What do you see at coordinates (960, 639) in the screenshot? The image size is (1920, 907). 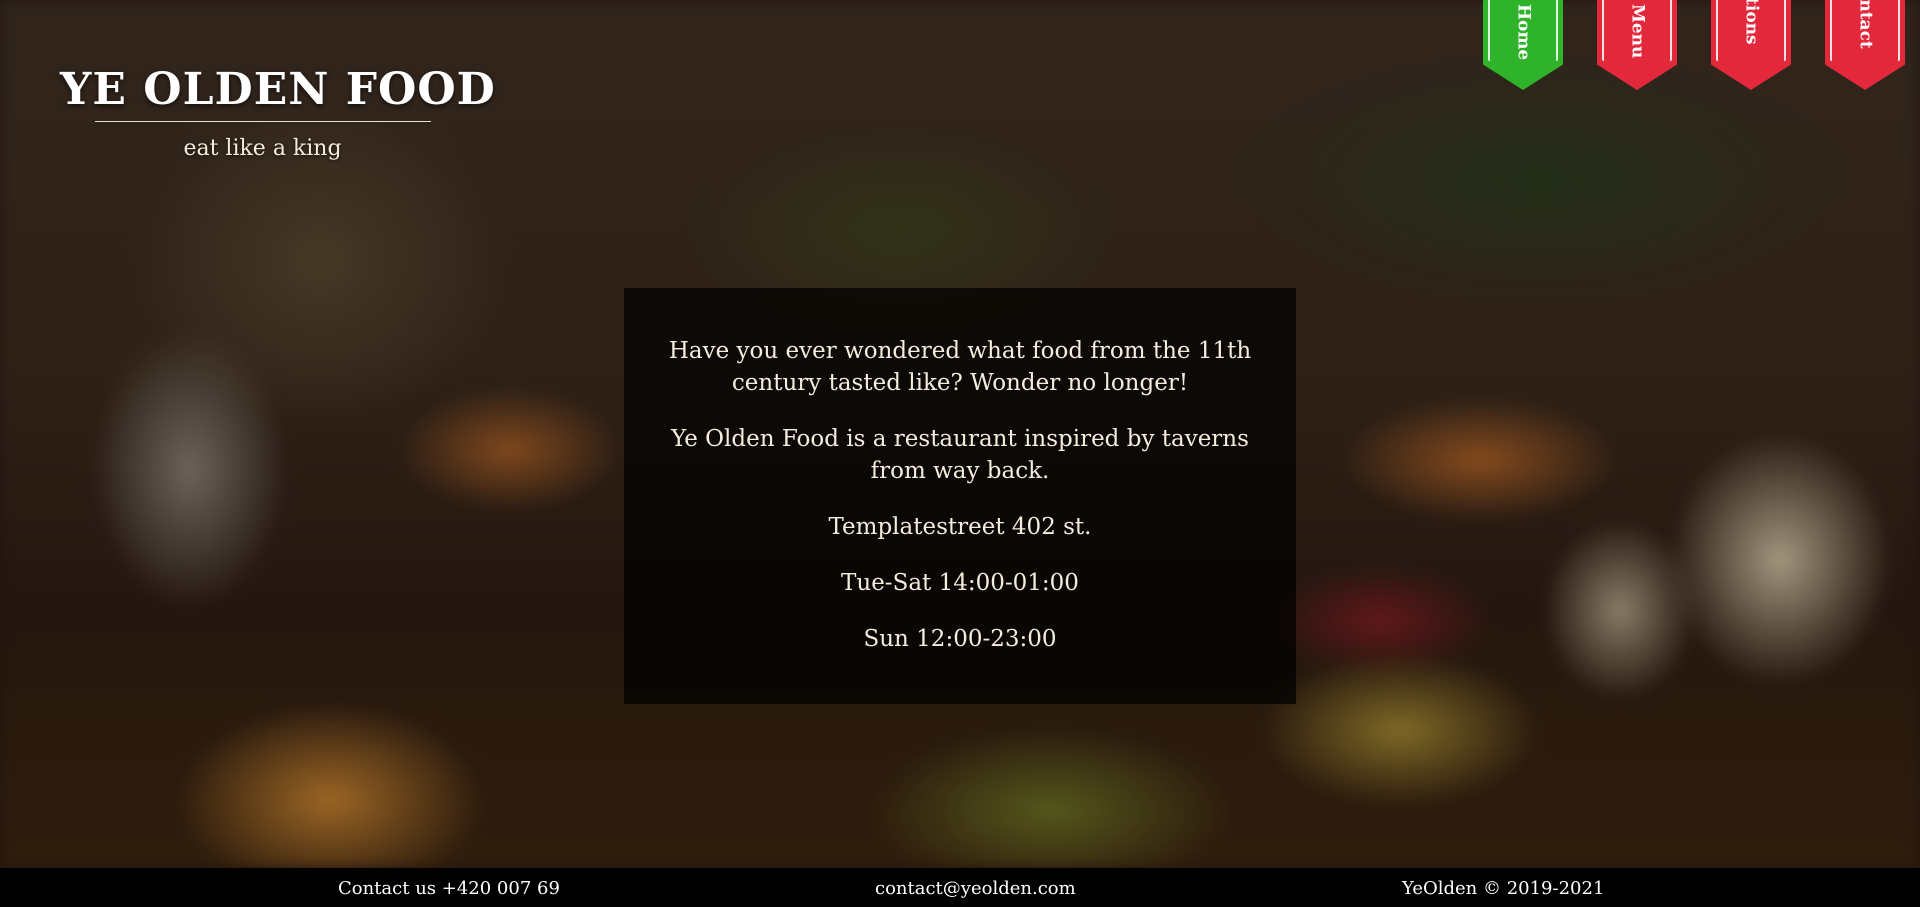 I see `hours-sunday-text: Sun 12:00-23:00` at bounding box center [960, 639].